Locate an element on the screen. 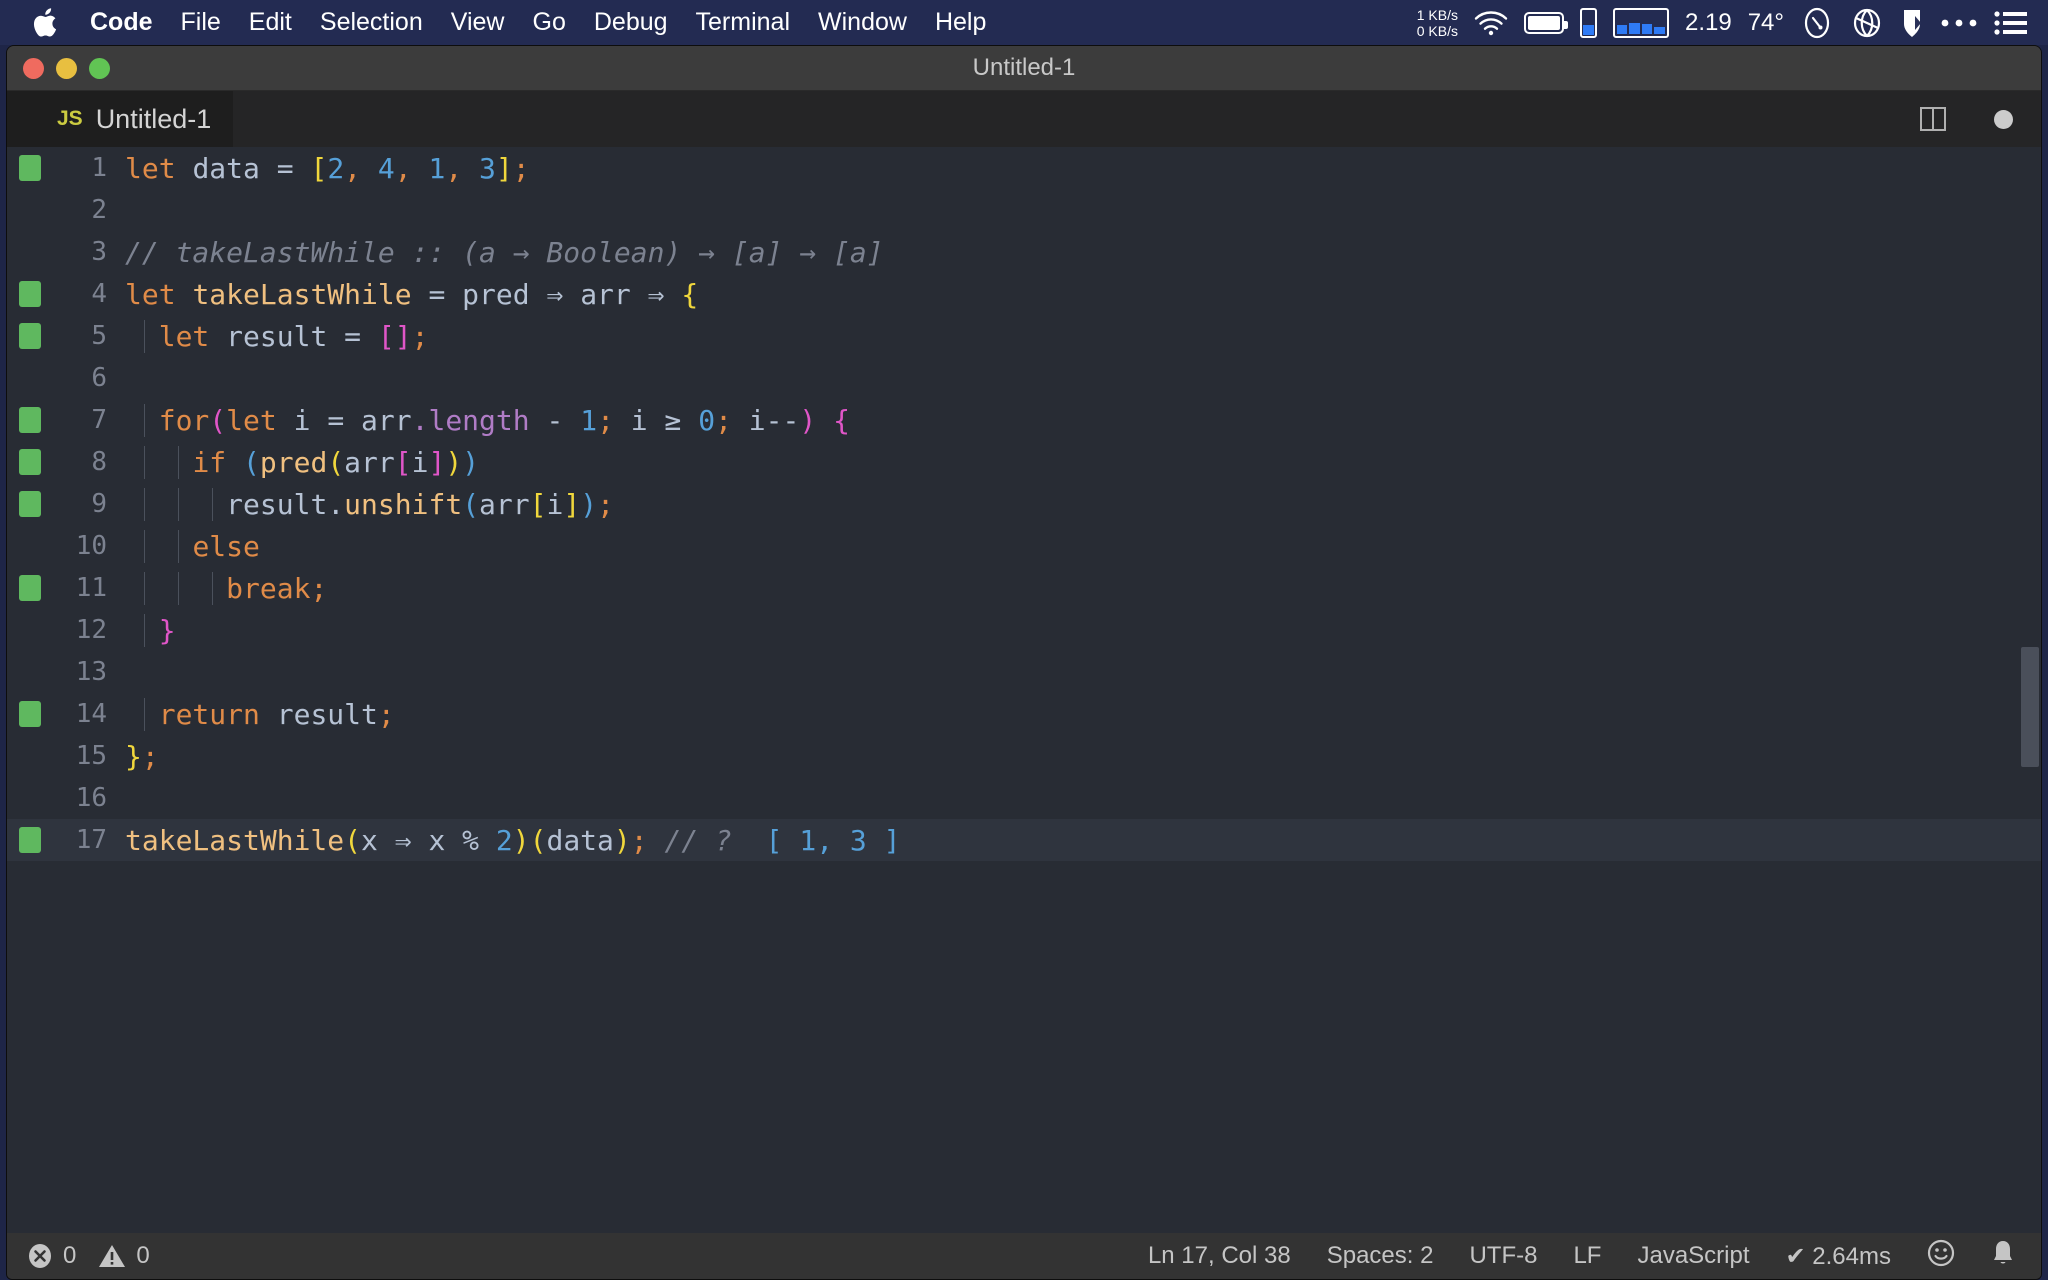 The height and width of the screenshot is (1280, 2048). code-line-12: 12 } is located at coordinates (1024, 630).